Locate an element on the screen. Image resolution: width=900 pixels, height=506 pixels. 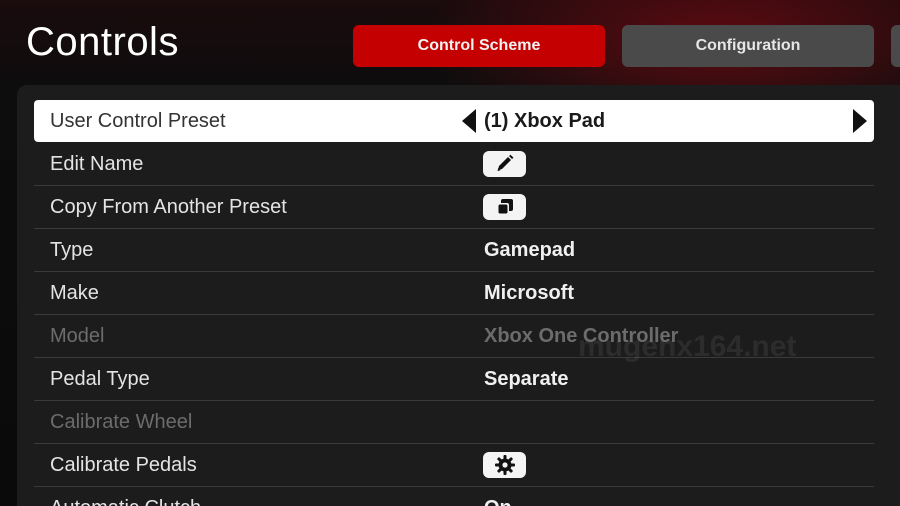
copy-icon is located at coordinates (504, 207).